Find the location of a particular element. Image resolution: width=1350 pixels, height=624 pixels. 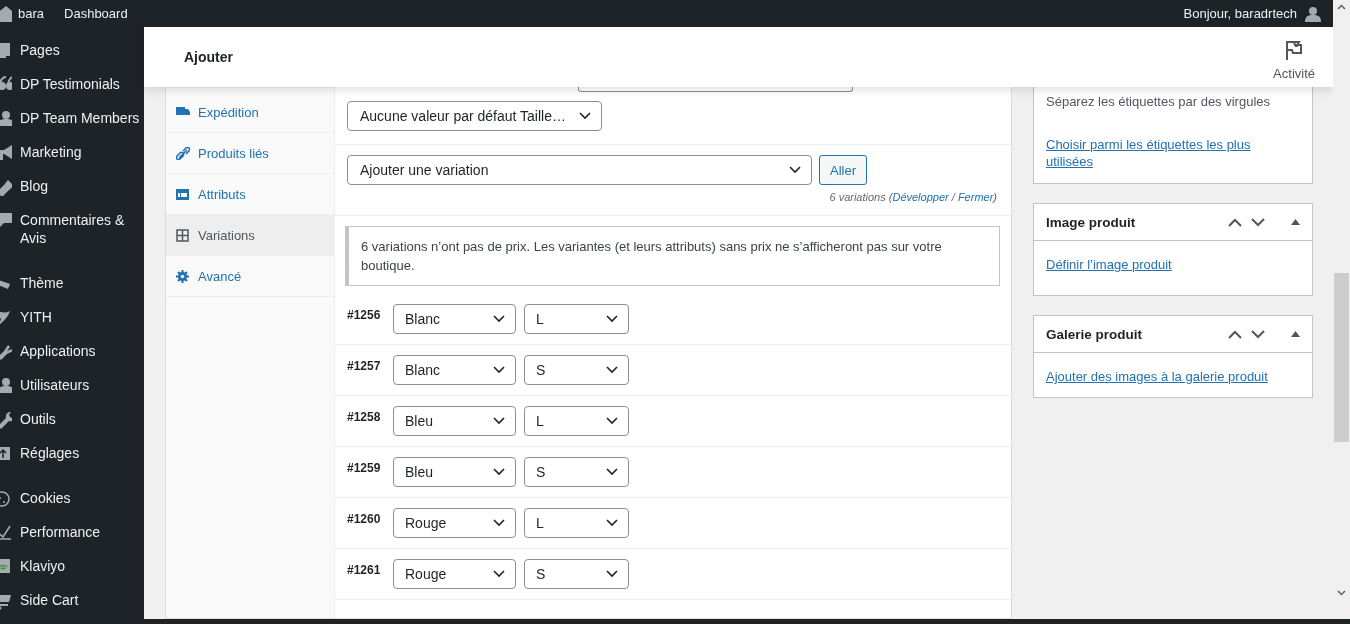

variation-id: #1257 is located at coordinates (364, 366).